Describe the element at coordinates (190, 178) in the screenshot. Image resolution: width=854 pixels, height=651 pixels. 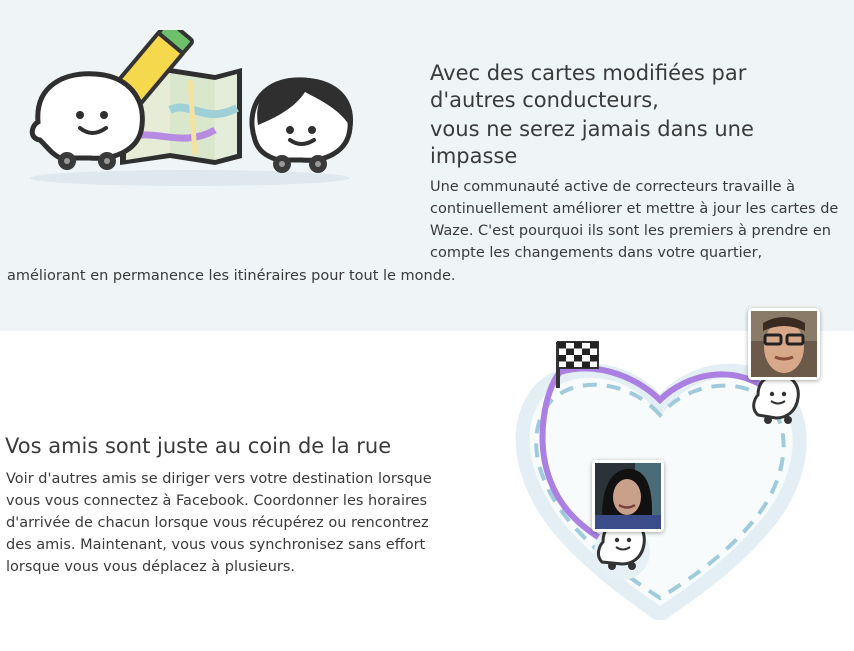
I see `shadow` at that location.